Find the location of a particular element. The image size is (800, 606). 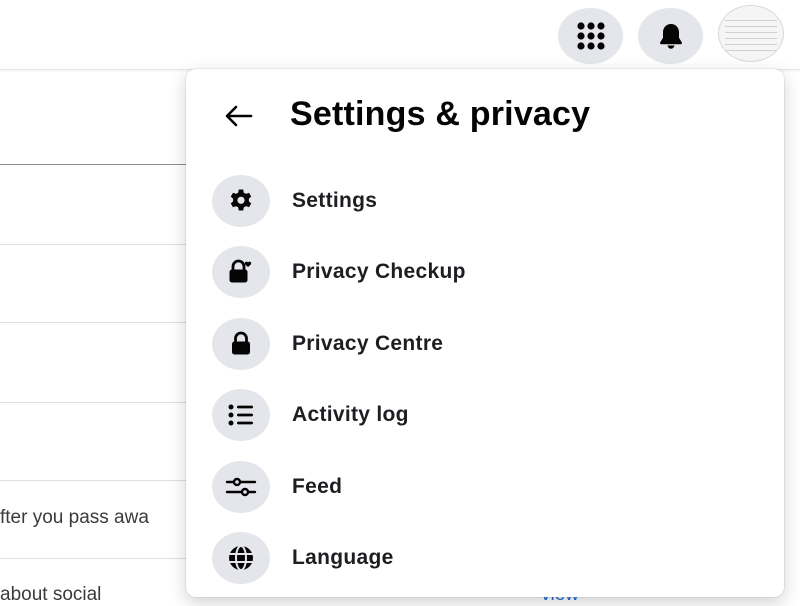

menu-grid-icon is located at coordinates (590, 36).